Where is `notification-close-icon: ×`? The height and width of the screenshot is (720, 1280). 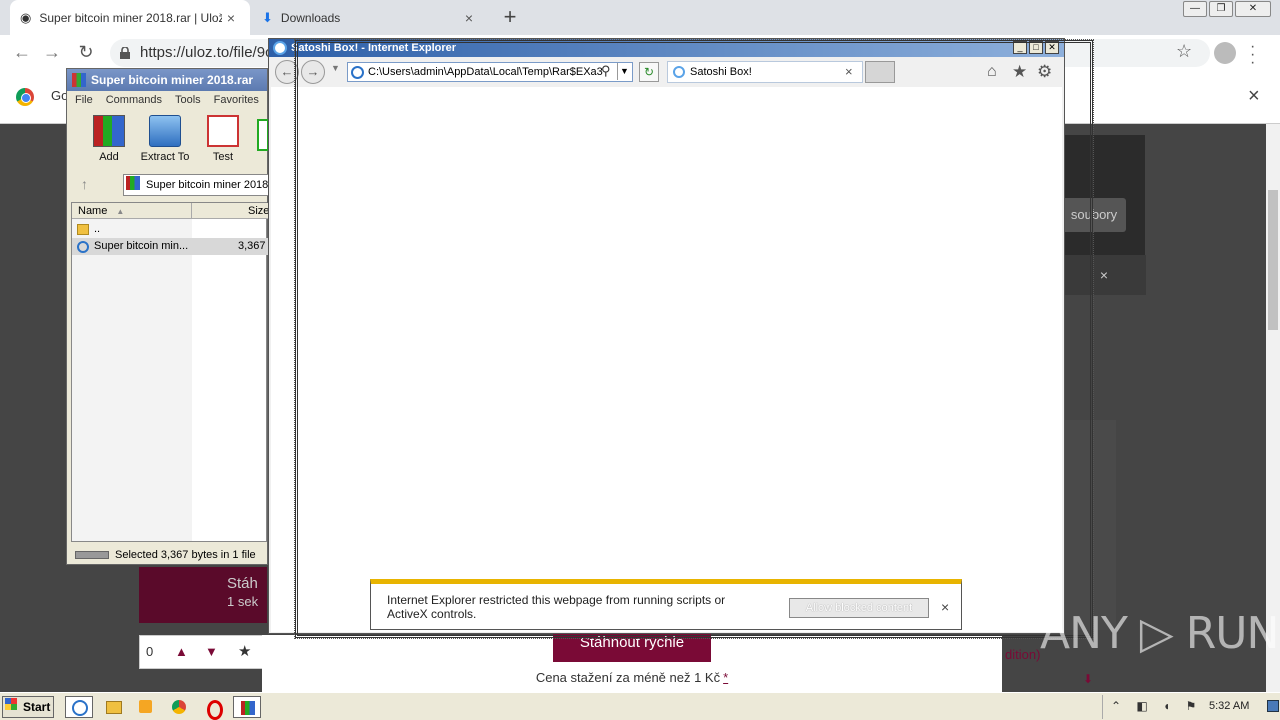
notification-close-icon: × is located at coordinates (945, 607).